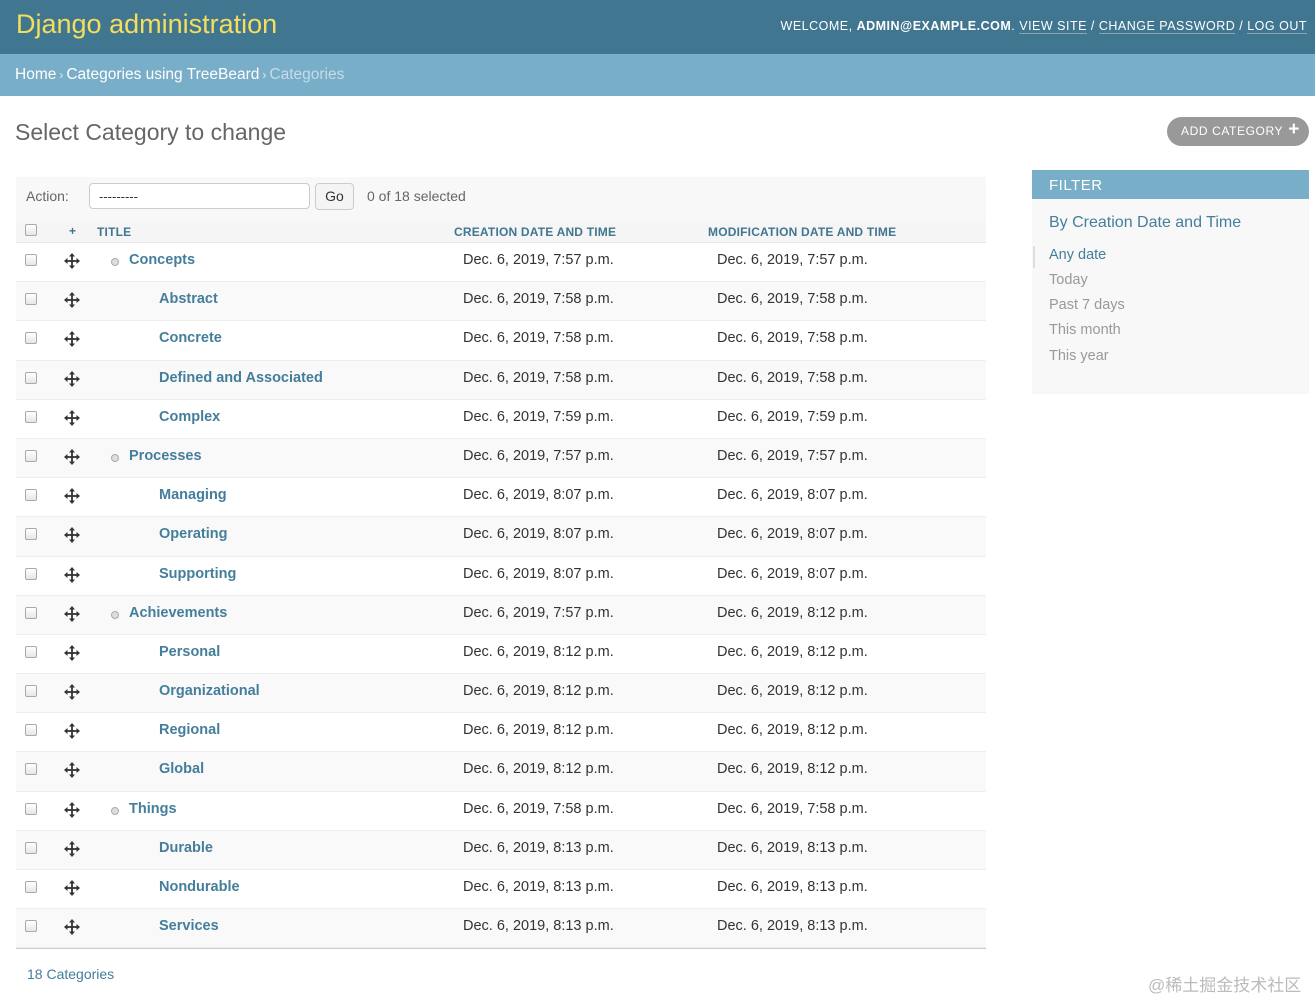  What do you see at coordinates (1076, 185) in the screenshot?
I see `filter-title: FILTER` at bounding box center [1076, 185].